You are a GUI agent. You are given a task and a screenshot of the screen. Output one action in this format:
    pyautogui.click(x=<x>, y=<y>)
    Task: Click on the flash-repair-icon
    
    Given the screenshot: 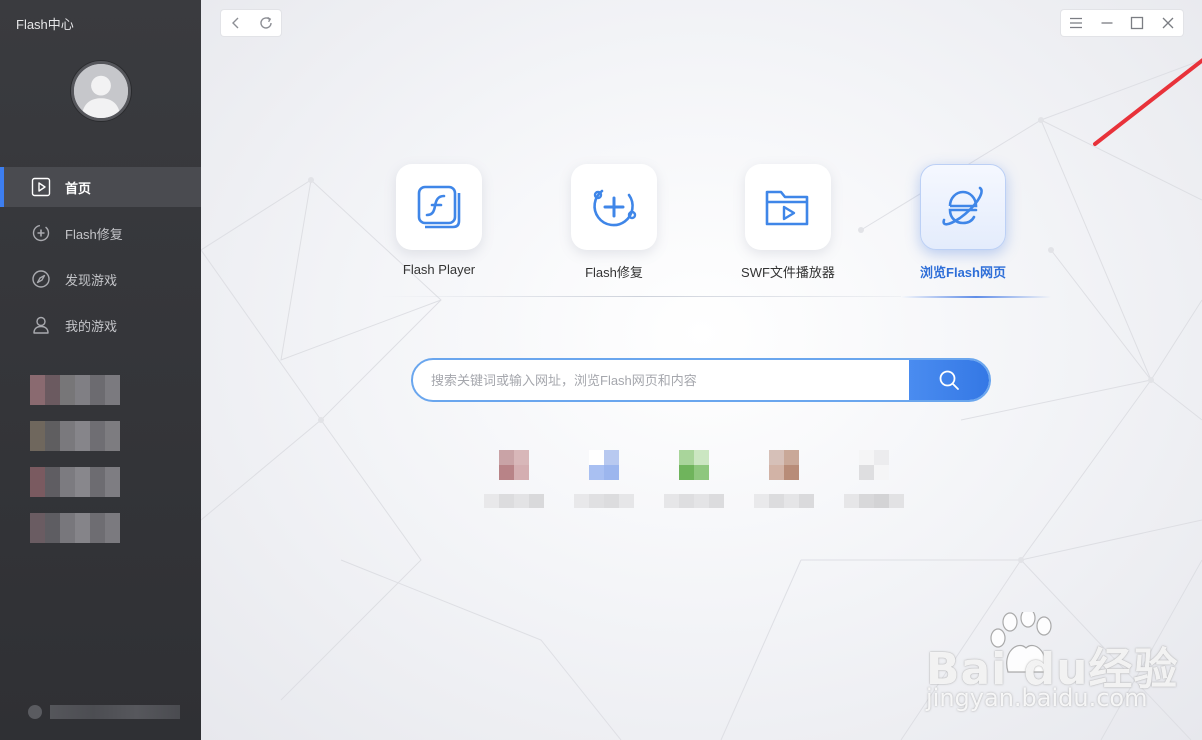 What is the action you would take?
    pyautogui.click(x=615, y=208)
    